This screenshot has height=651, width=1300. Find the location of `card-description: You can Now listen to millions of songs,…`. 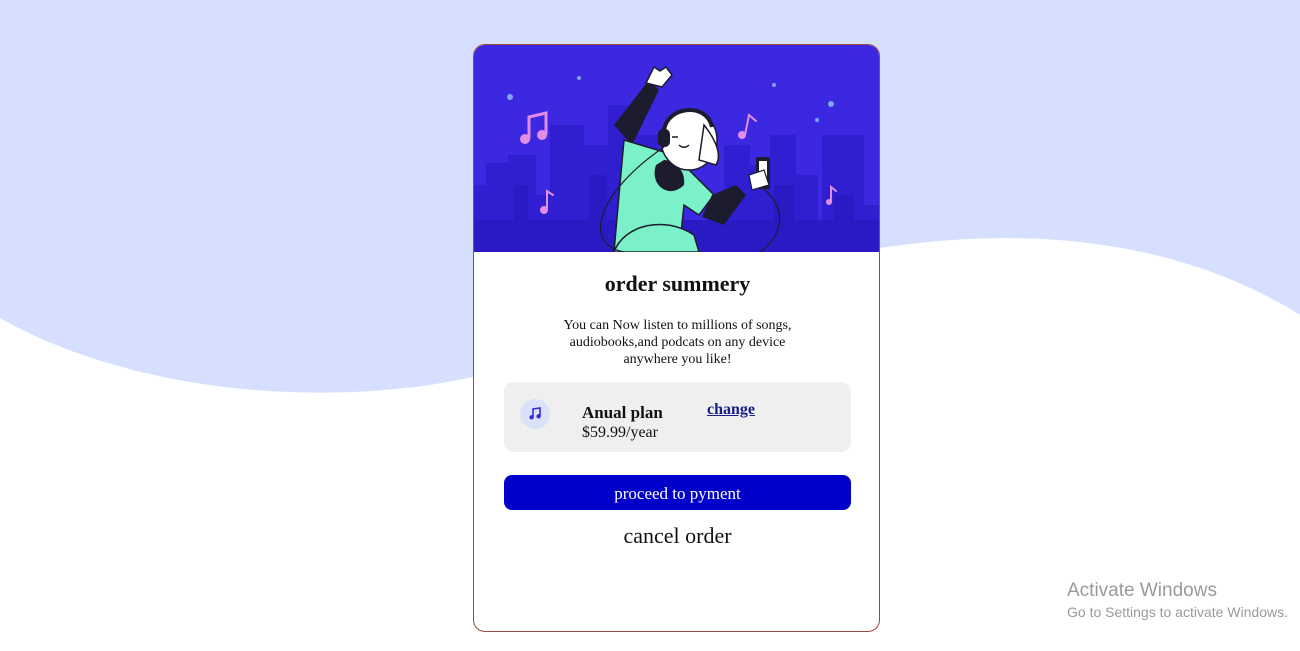

card-description: You can Now listen to millions of songs,… is located at coordinates (677, 342).